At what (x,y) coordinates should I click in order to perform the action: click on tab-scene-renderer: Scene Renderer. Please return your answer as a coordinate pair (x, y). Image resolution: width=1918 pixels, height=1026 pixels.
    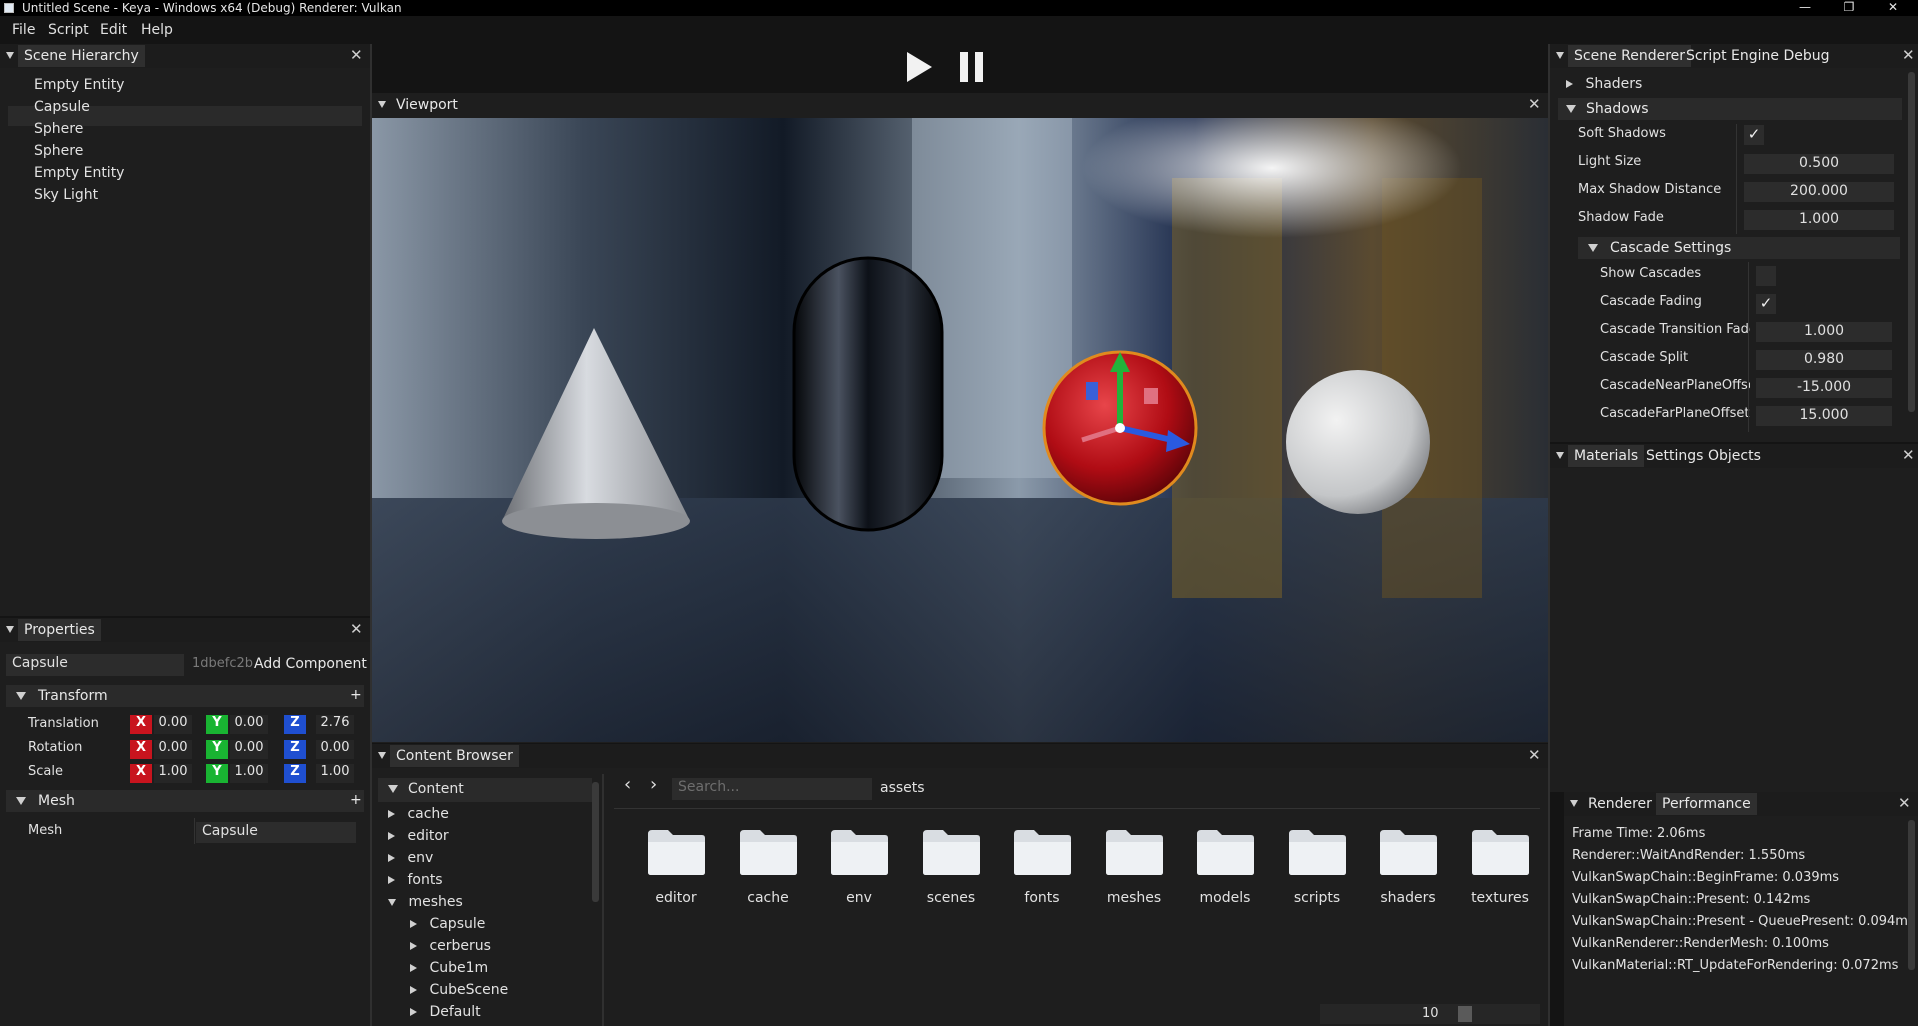
    Looking at the image, I should click on (1630, 56).